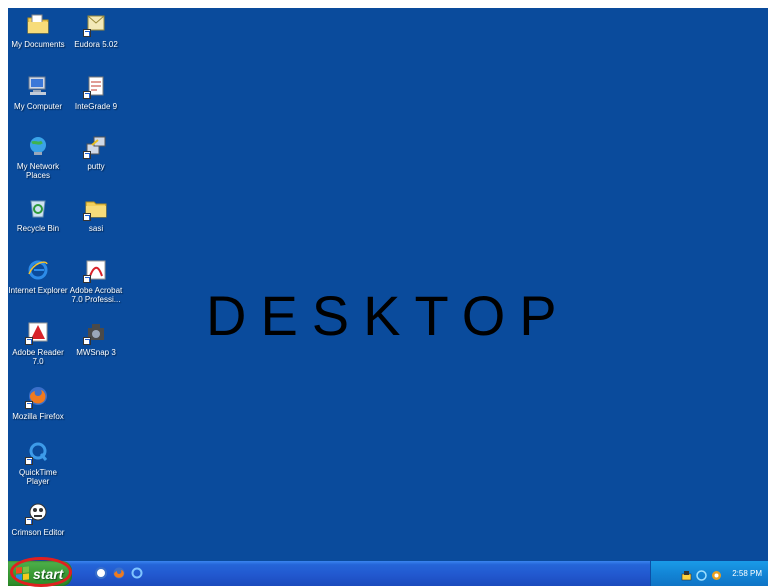 The image size is (768, 587). I want to click on security-icon, so click(701, 574).